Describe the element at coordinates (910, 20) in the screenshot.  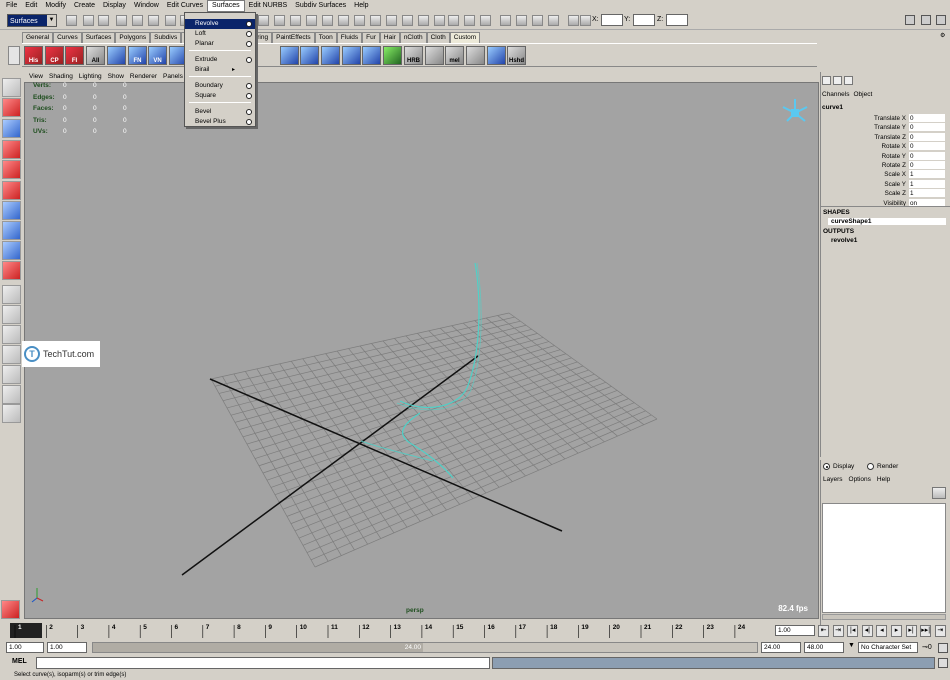
I see `show-attr-editor-icon` at that location.